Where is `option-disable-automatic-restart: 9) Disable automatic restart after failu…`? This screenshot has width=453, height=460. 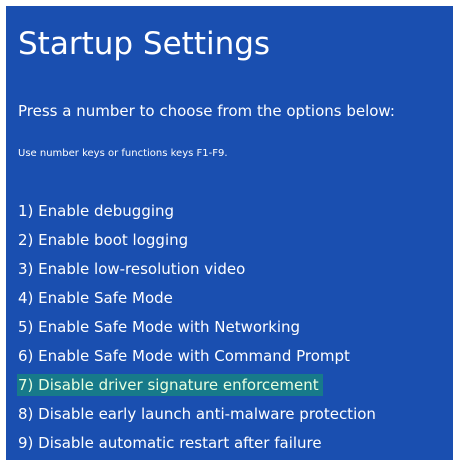
option-disable-automatic-restart: 9) Disable automatic restart after failu… is located at coordinates (197, 446).